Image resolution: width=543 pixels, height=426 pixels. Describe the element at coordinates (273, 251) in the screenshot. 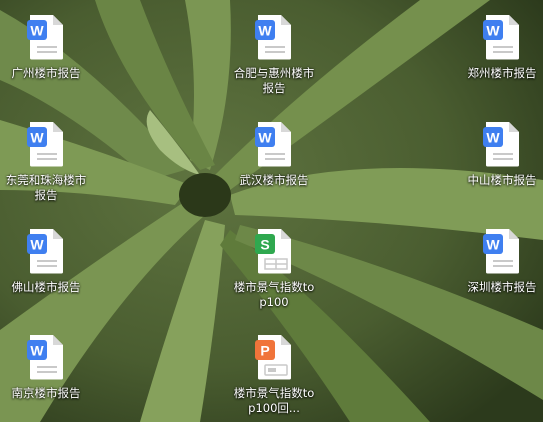

I see `spreadsheet-document-icon: S` at that location.